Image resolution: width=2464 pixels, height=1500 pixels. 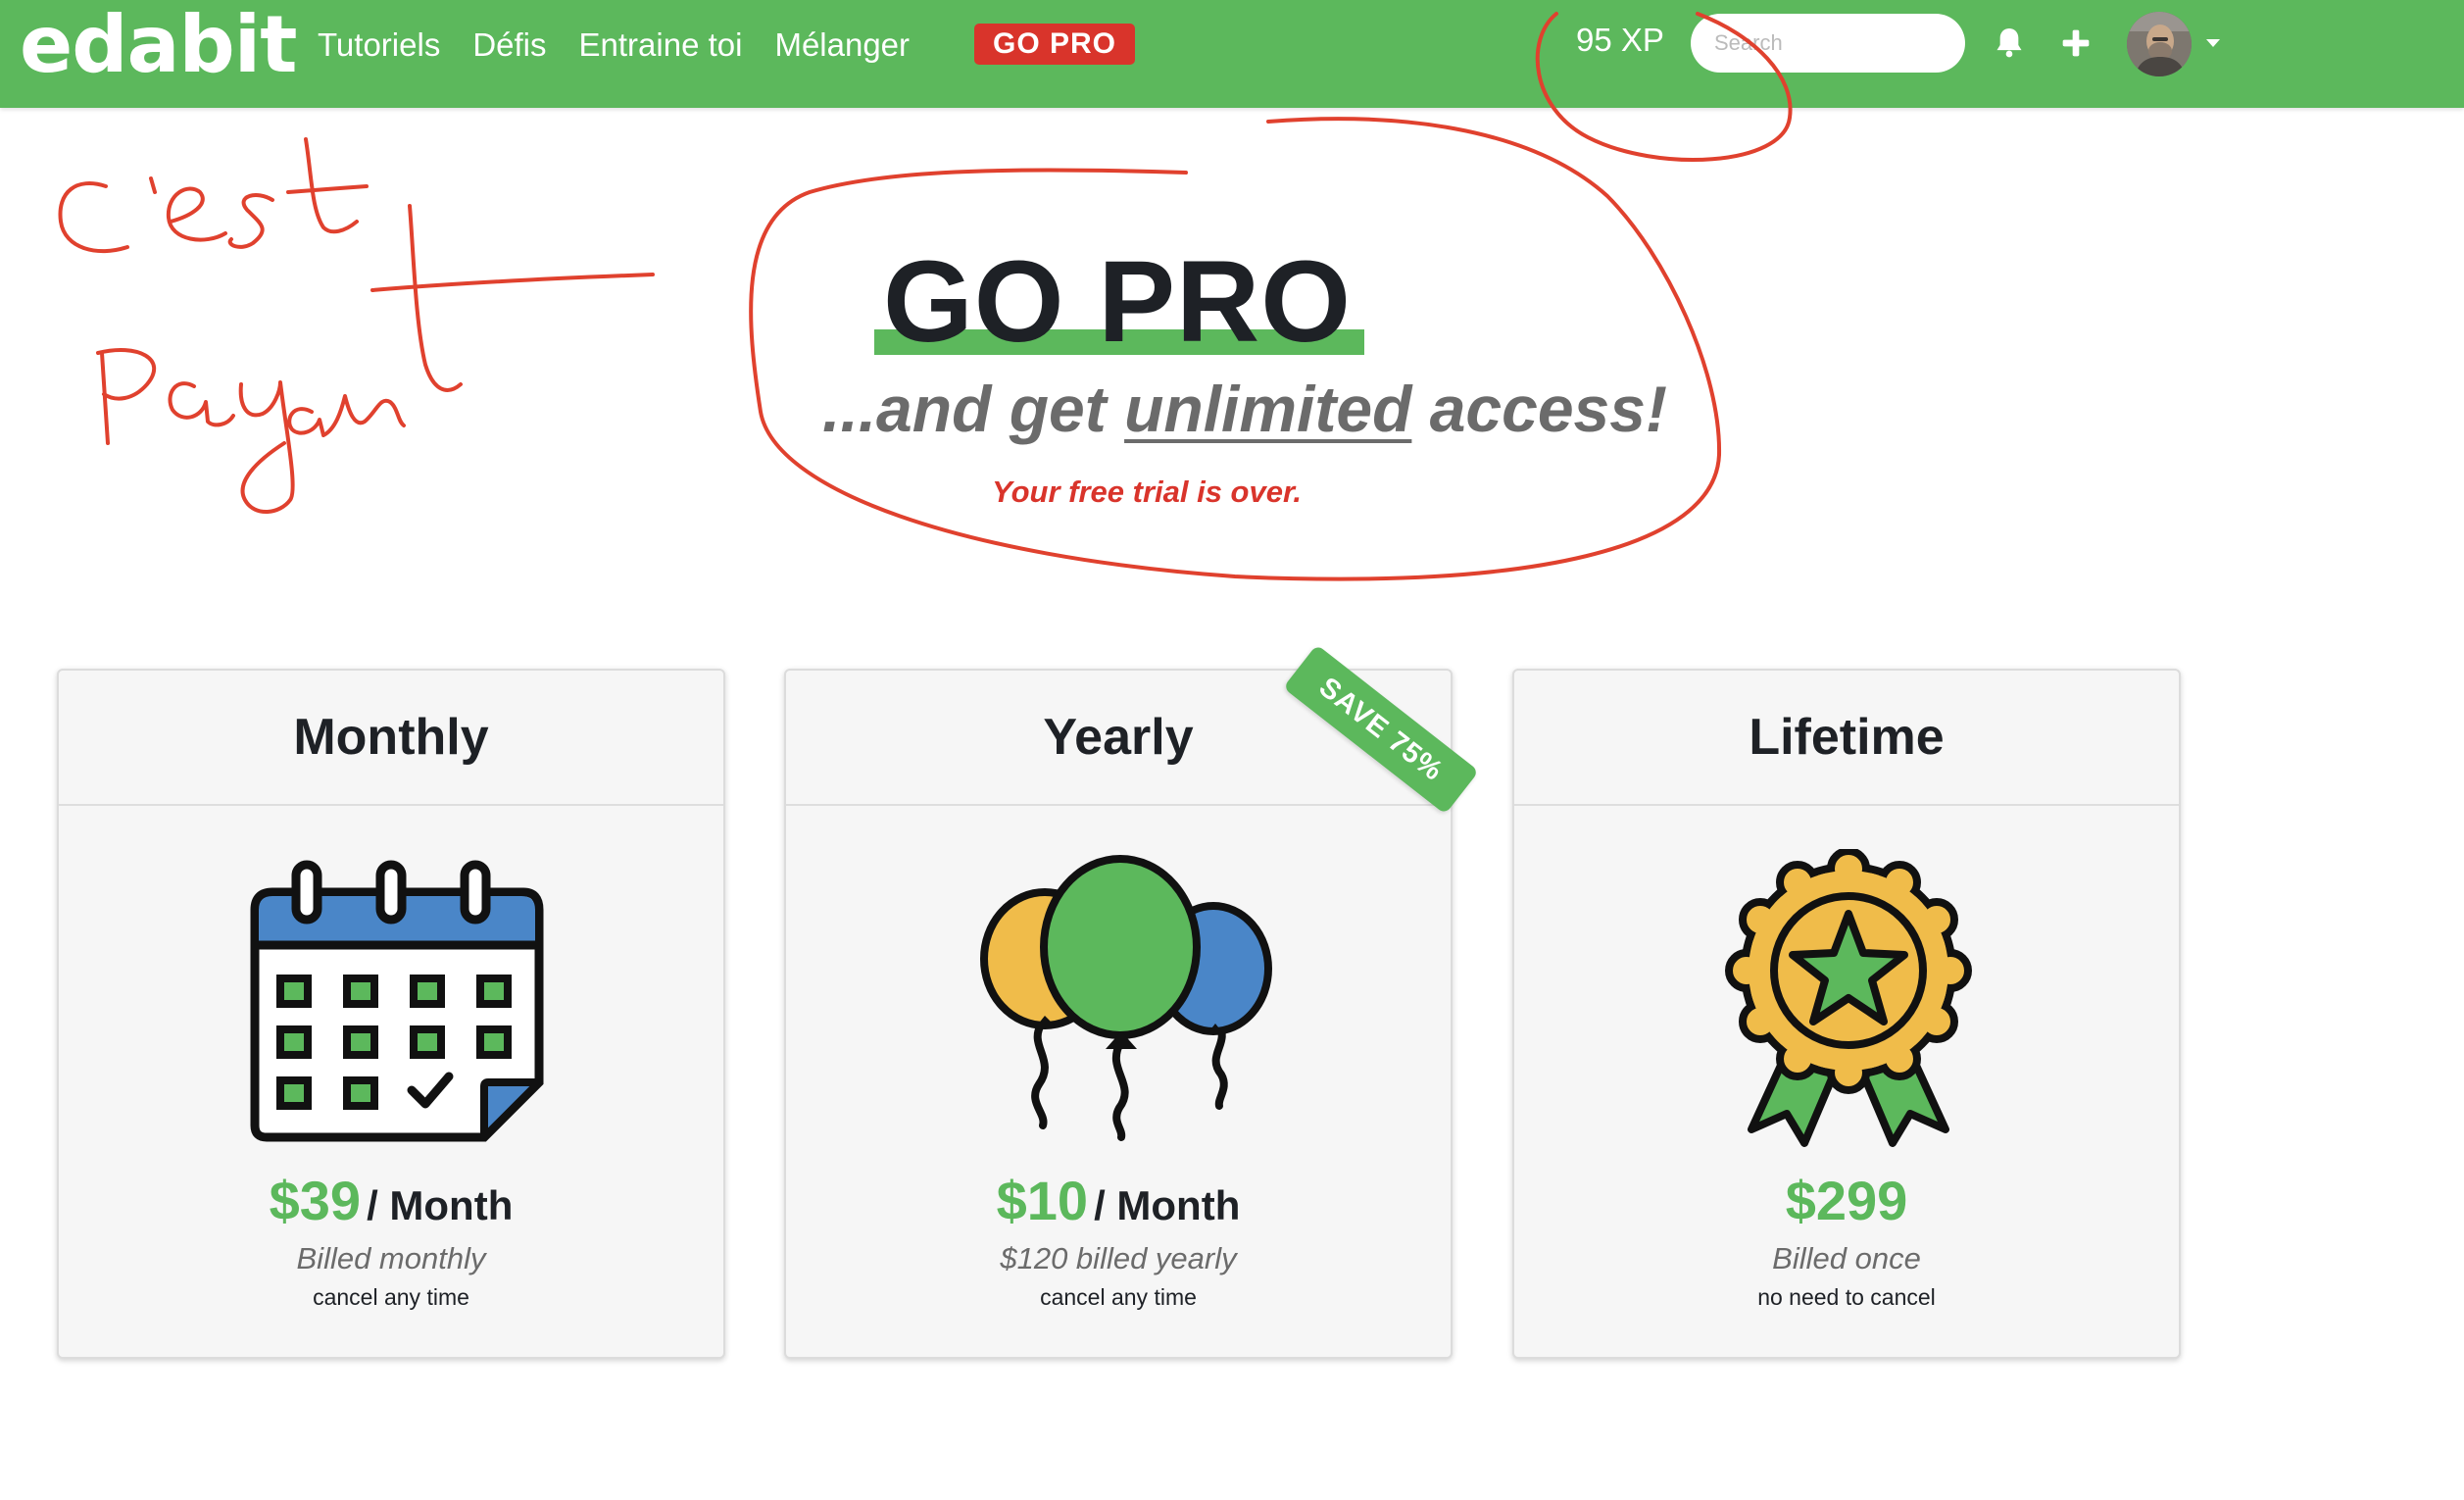 What do you see at coordinates (1043, 1200) in the screenshot?
I see `plan-price: $10` at bounding box center [1043, 1200].